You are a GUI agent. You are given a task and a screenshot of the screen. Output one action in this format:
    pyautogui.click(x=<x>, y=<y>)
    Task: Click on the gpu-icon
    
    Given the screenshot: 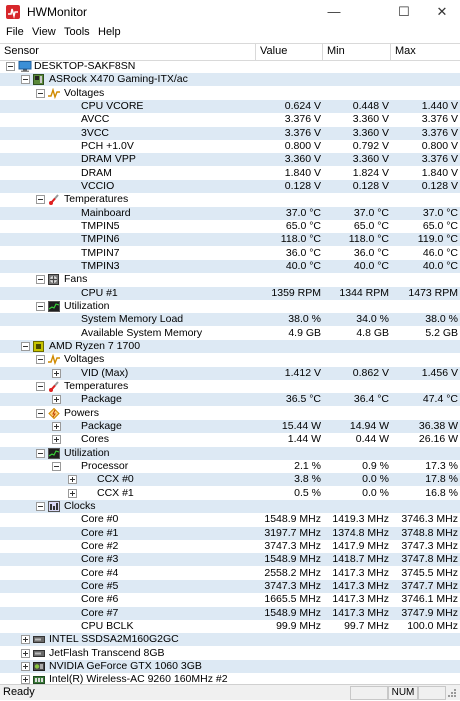 What is the action you would take?
    pyautogui.click(x=39, y=666)
    